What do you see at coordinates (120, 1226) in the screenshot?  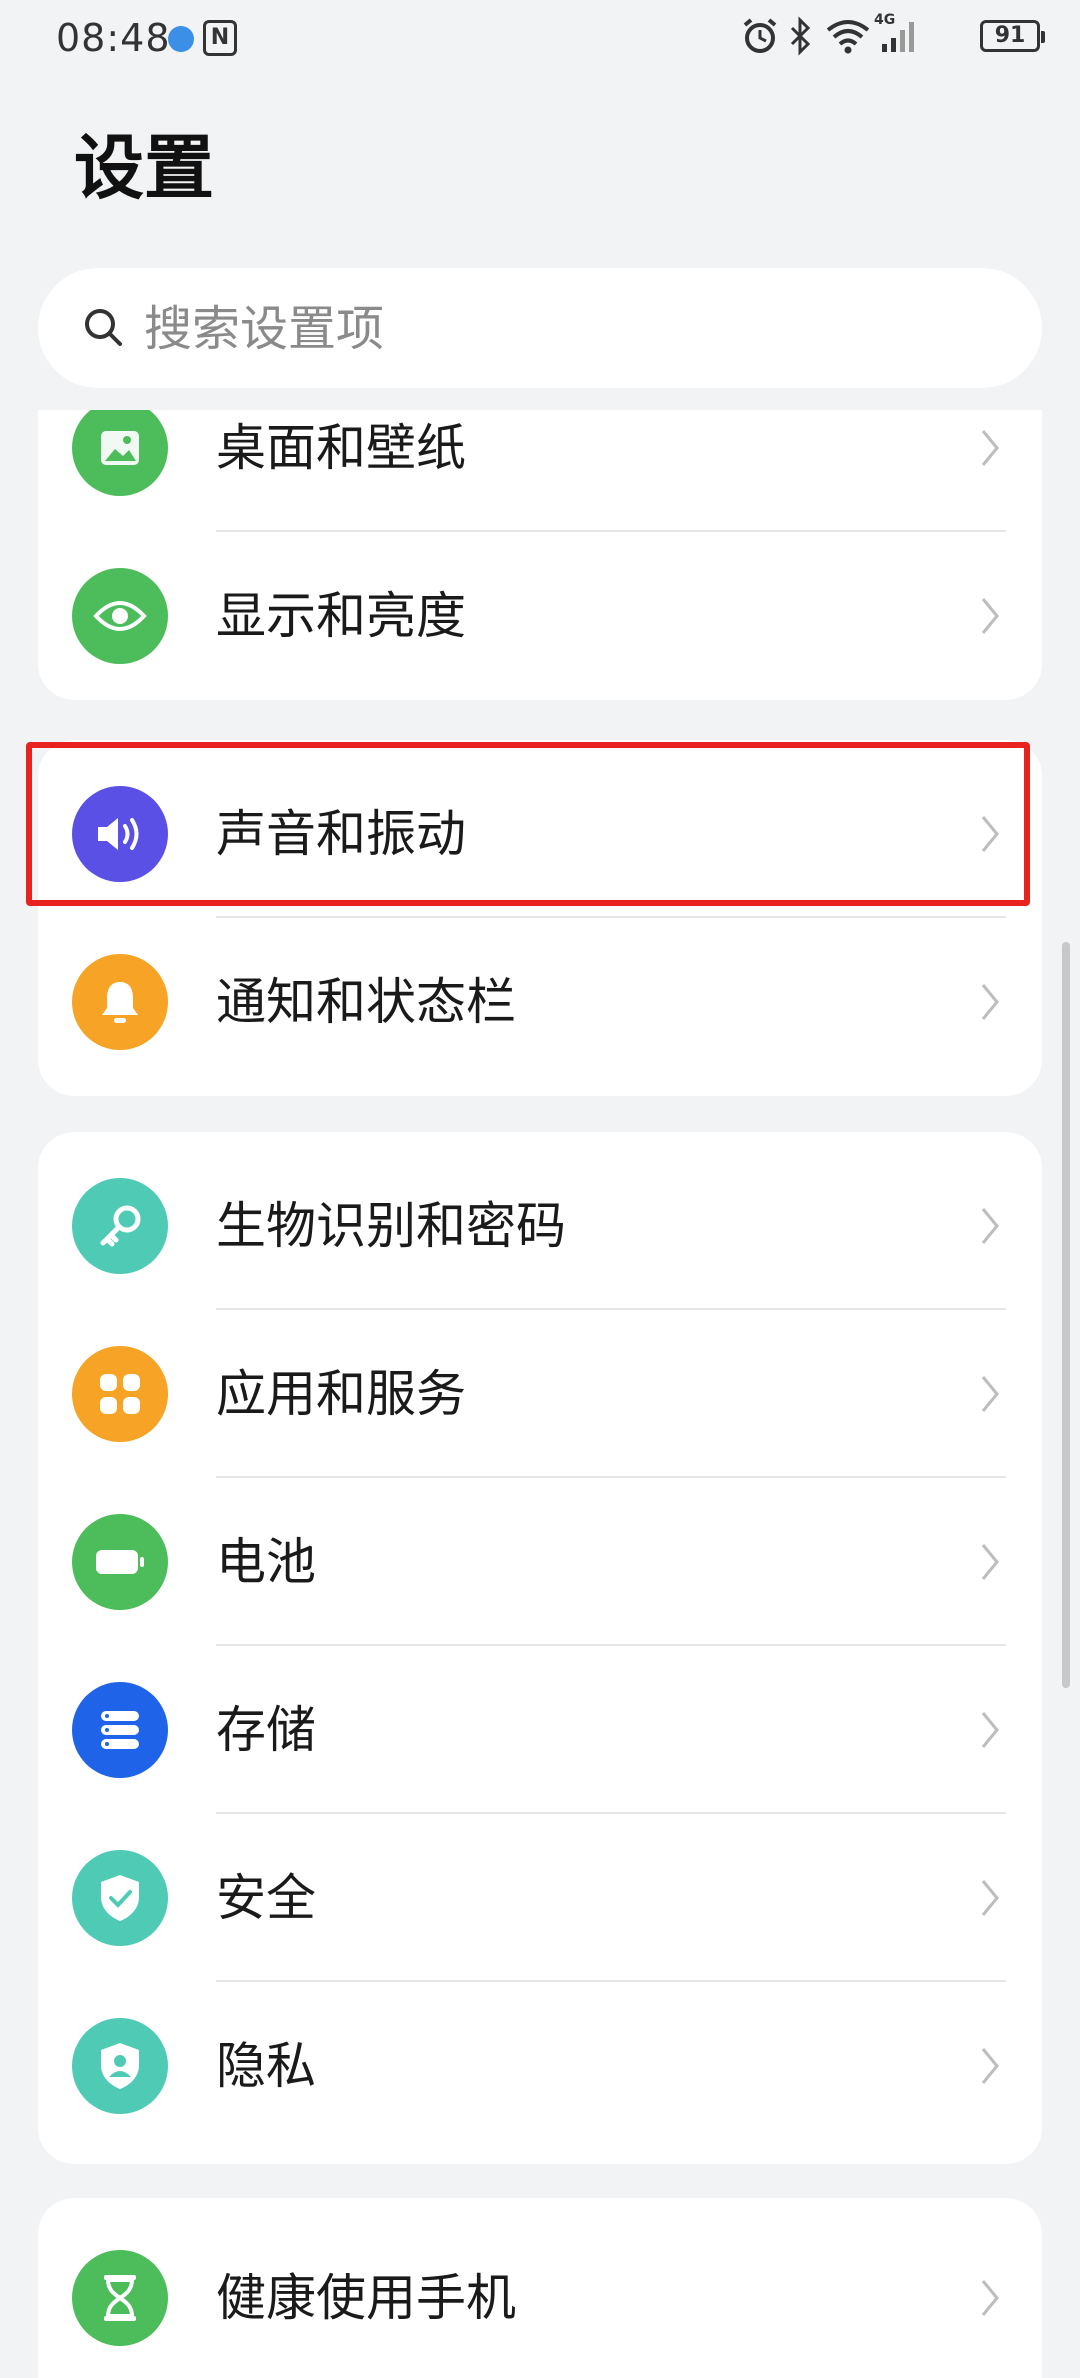 I see `key-icon` at bounding box center [120, 1226].